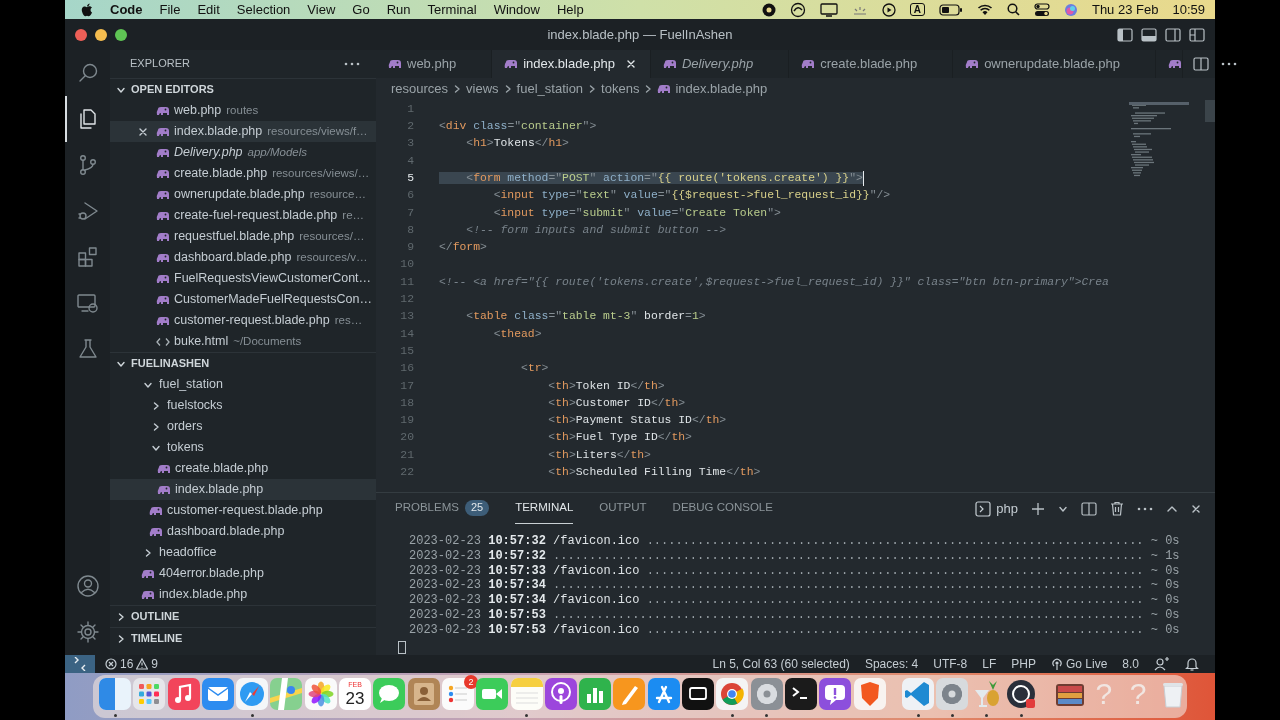  I want to click on menu-item: Help, so click(570, 9).